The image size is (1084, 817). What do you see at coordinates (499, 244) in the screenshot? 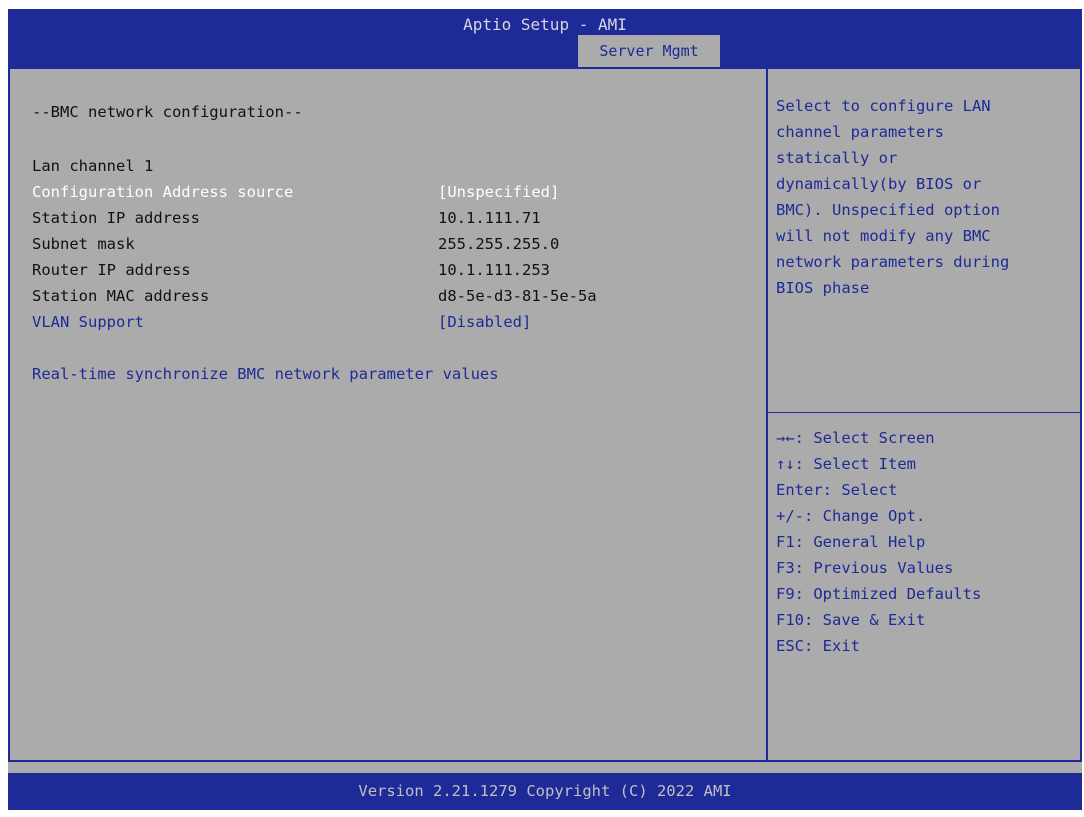
I see `subnet-mask-value: 255.255.255.0` at bounding box center [499, 244].